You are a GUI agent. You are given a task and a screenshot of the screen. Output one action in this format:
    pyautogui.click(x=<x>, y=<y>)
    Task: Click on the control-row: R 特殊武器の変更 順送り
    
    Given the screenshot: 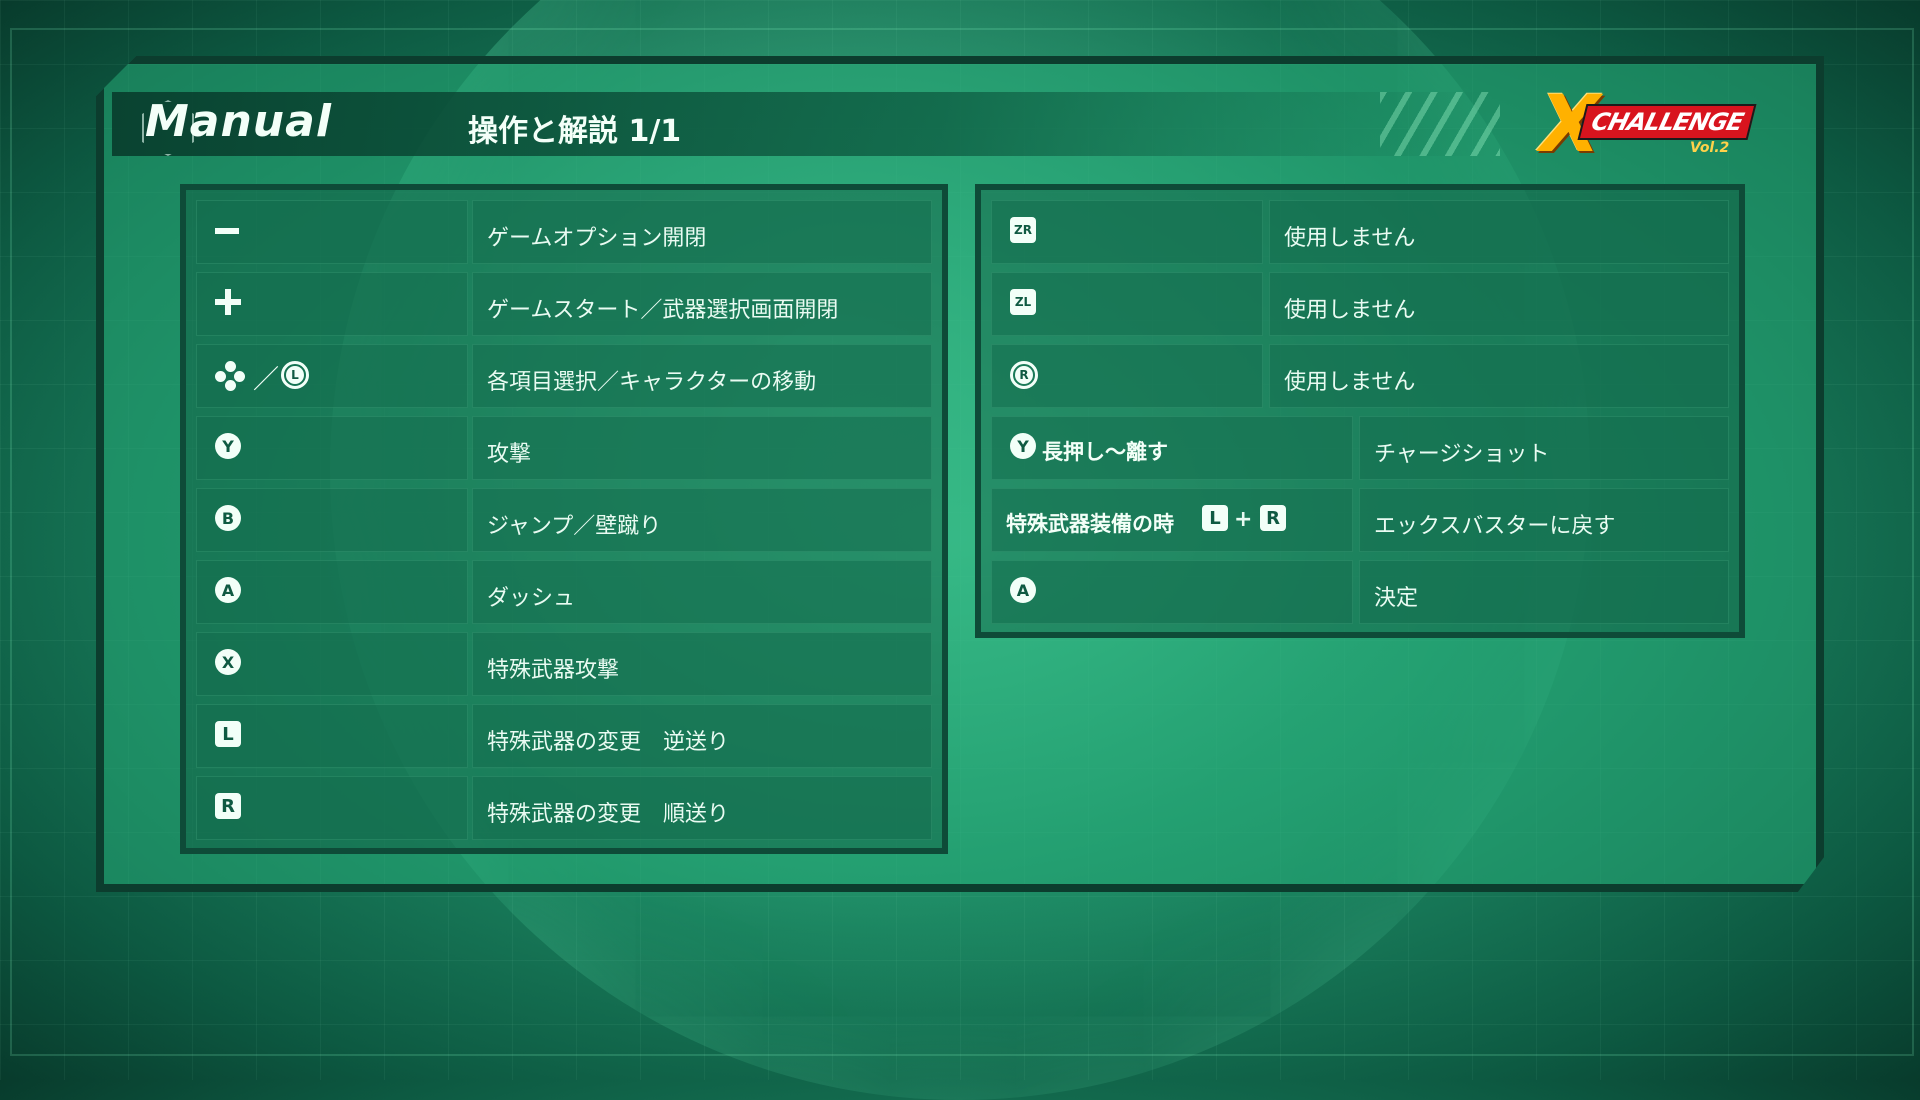 What is the action you would take?
    pyautogui.click(x=564, y=808)
    